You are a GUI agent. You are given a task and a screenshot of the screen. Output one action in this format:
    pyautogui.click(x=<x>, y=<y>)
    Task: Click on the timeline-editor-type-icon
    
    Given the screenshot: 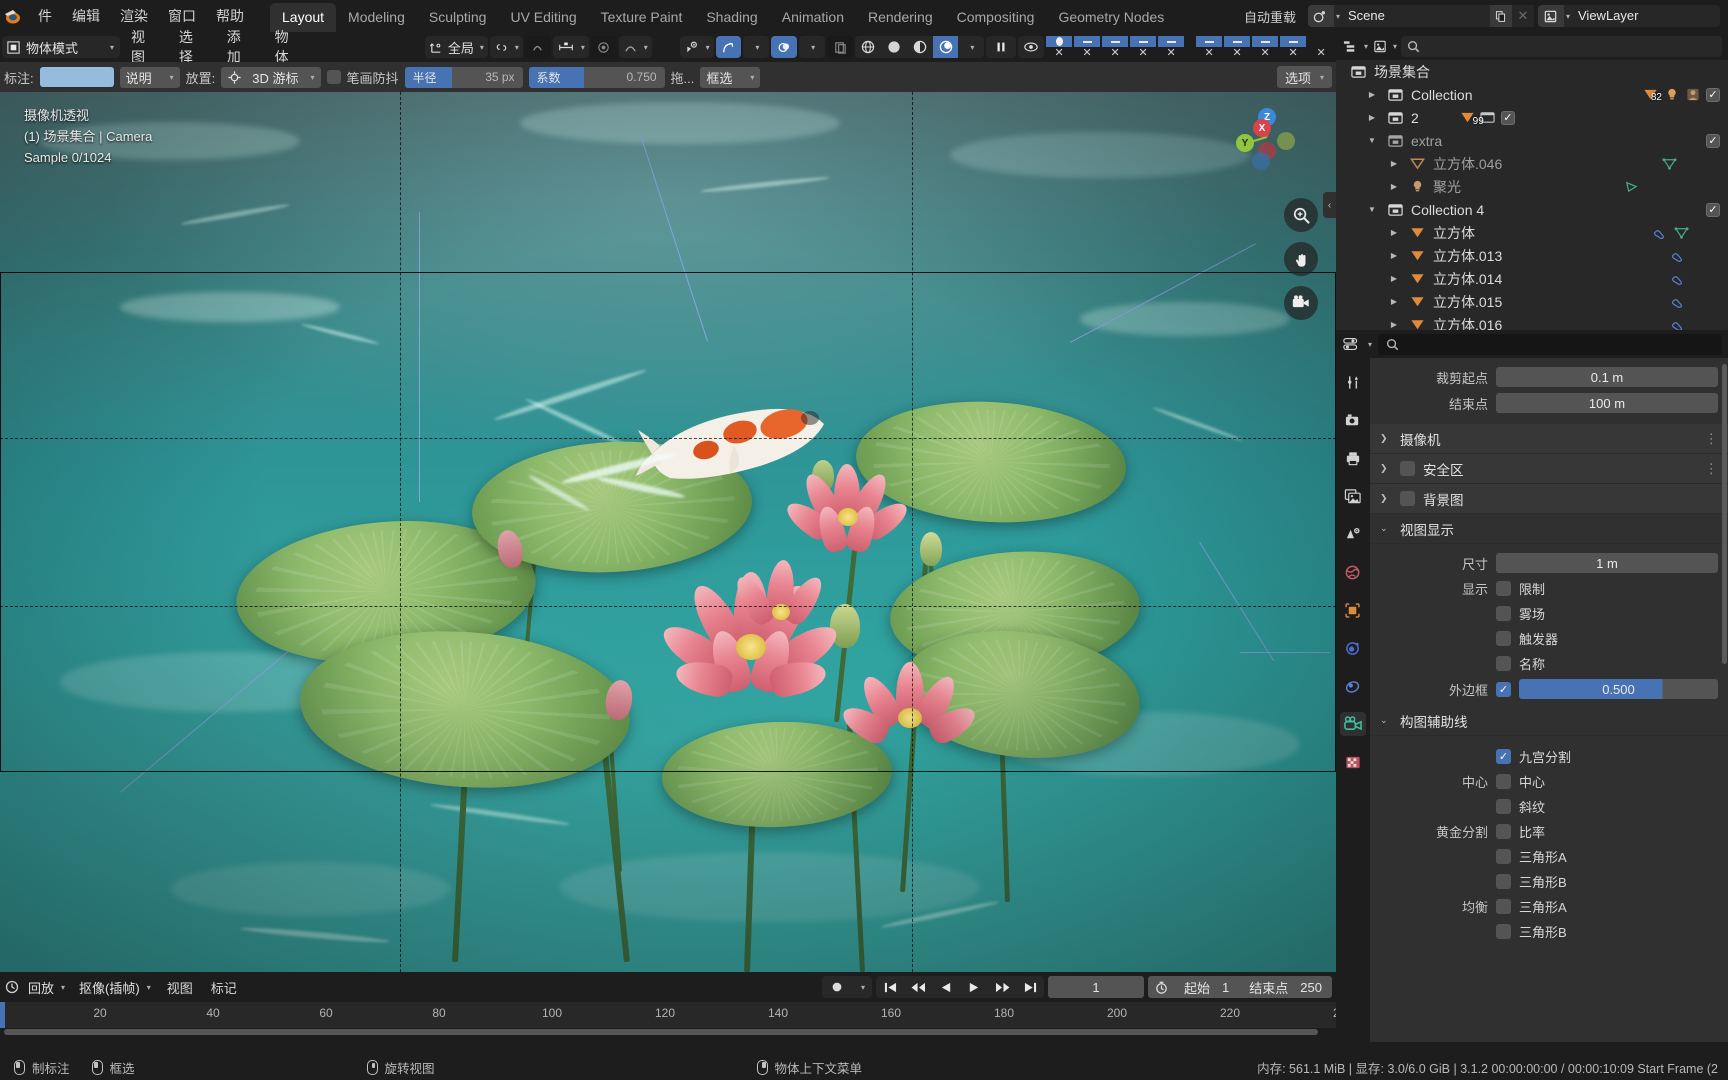 What is the action you would take?
    pyautogui.click(x=12, y=987)
    